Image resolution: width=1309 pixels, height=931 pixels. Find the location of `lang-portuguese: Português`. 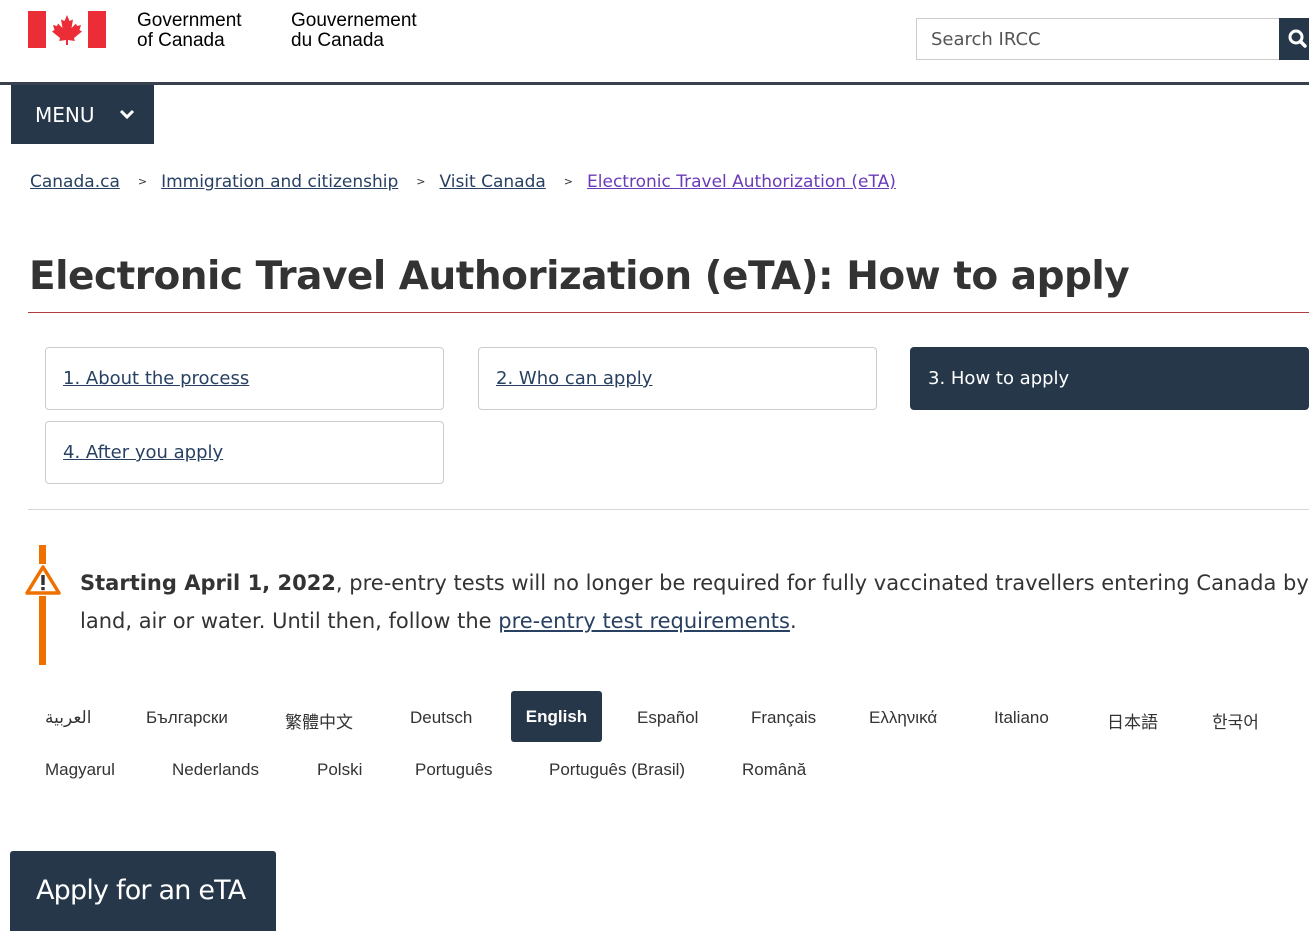

lang-portuguese: Português is located at coordinates (454, 770).